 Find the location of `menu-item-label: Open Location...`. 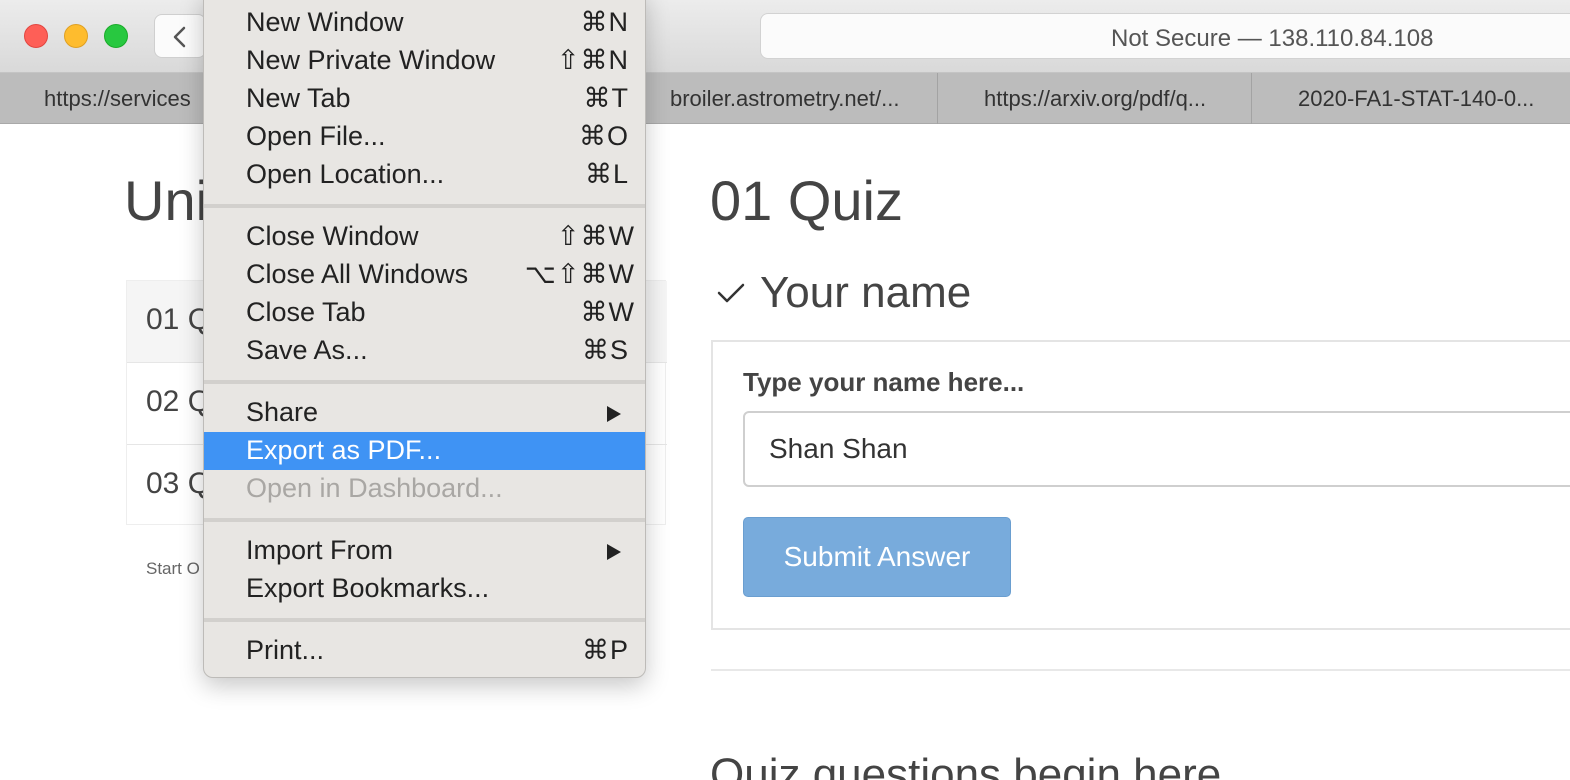

menu-item-label: Open Location... is located at coordinates (345, 174).